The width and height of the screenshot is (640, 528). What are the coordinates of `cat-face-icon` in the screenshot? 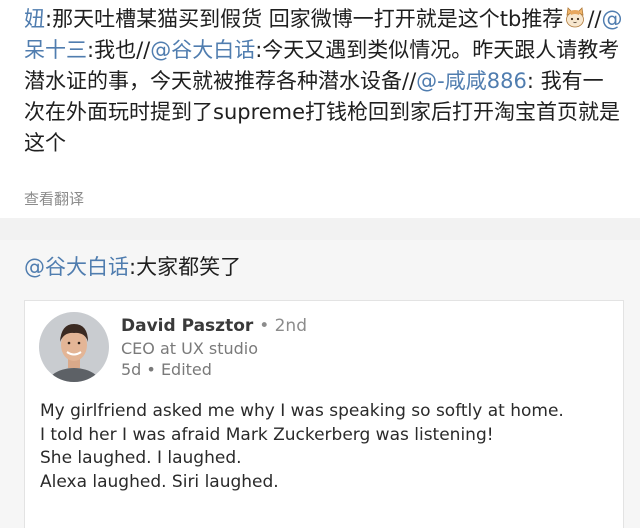 It's located at (575, 17).